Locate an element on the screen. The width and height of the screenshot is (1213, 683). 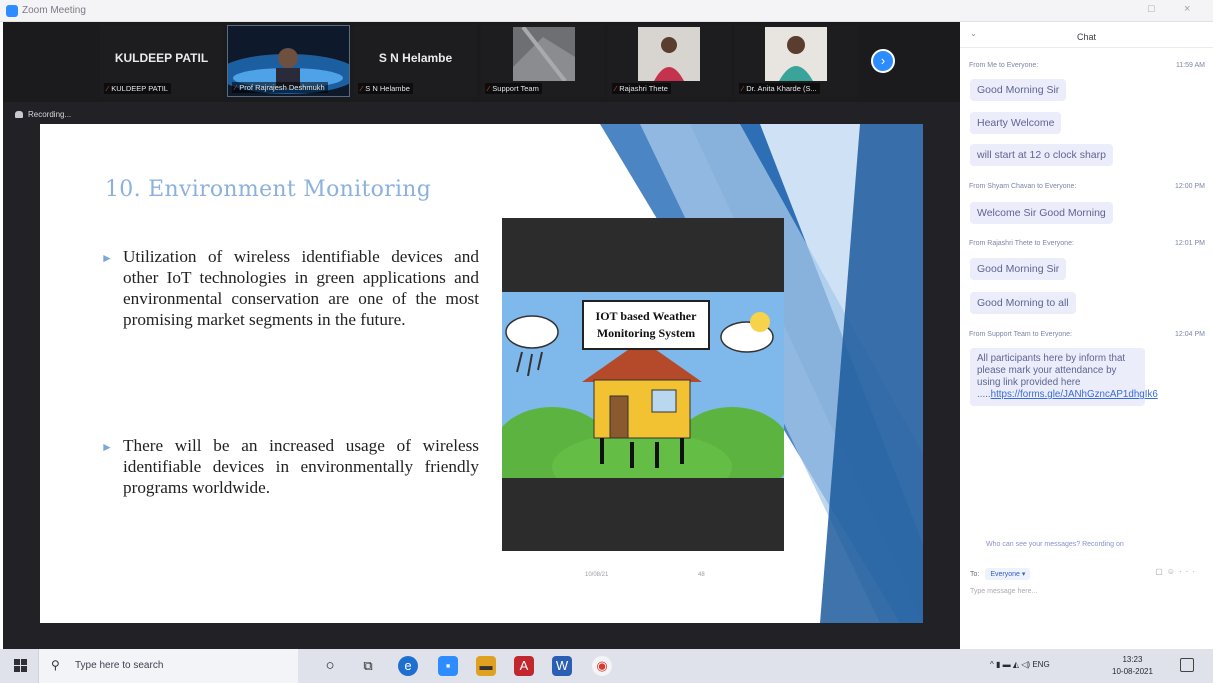
word-icon: W is located at coordinates (562, 666).